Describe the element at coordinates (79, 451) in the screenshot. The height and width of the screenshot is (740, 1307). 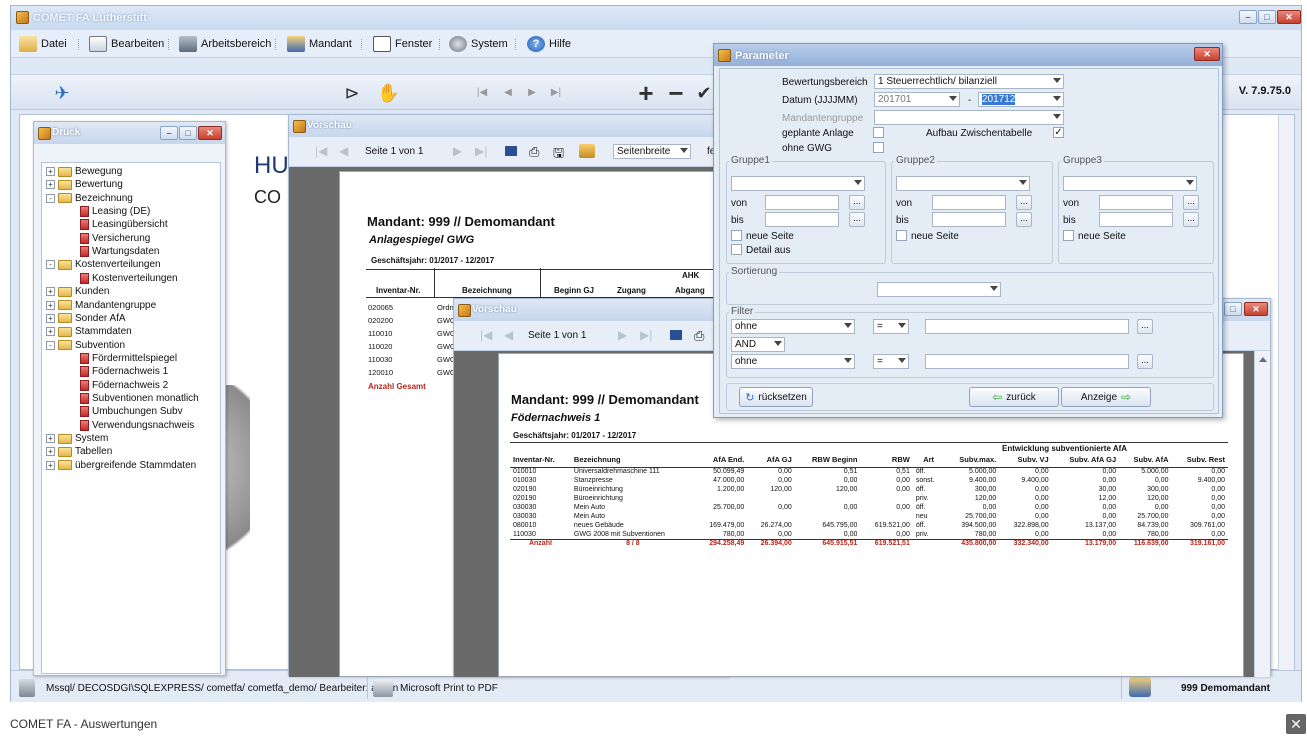
I see `tree-item: + Tabellen` at that location.